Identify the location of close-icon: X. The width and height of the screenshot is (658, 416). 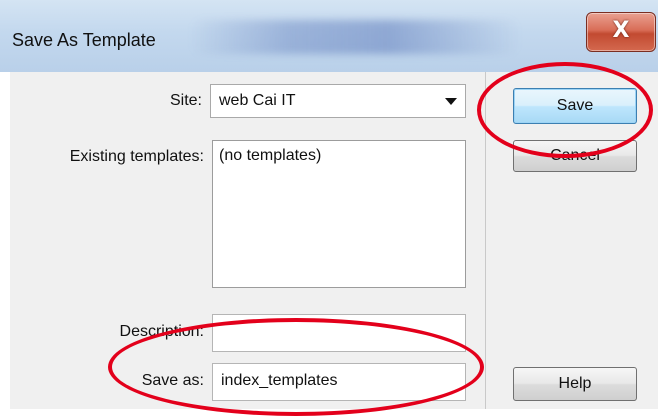
(621, 30).